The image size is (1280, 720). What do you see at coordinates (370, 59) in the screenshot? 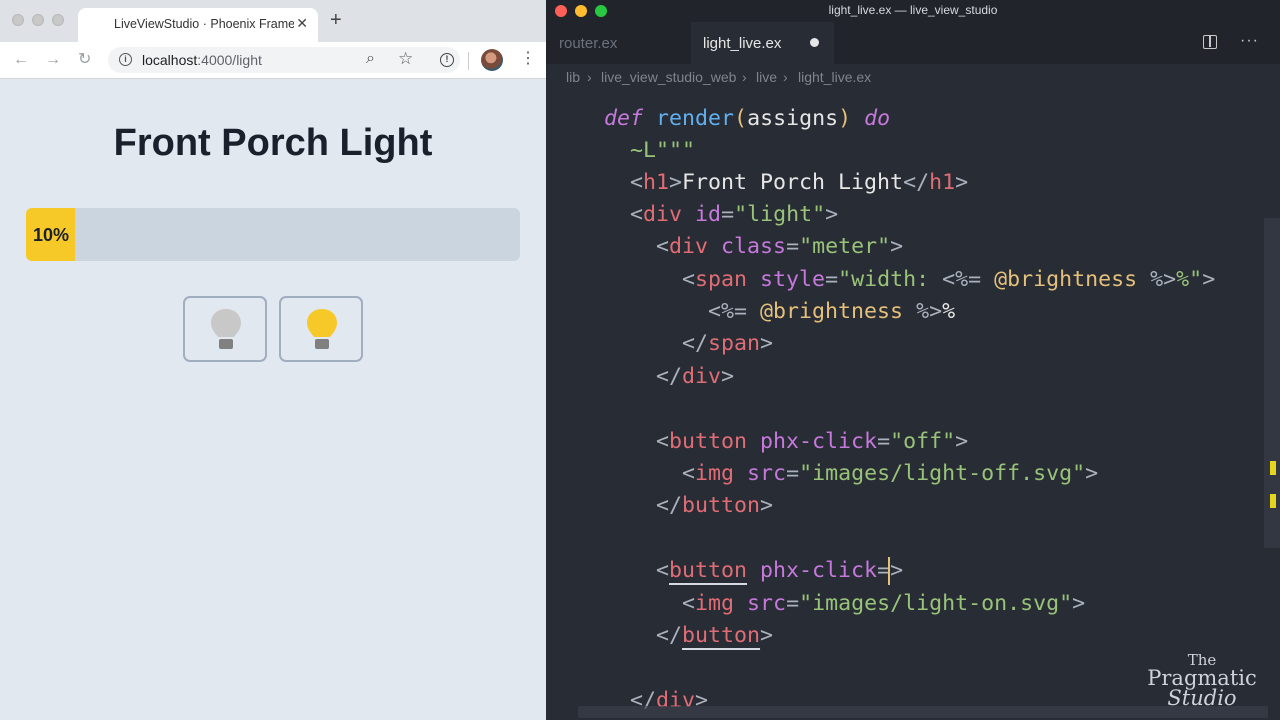
I see `zoom-icon: ⌕` at bounding box center [370, 59].